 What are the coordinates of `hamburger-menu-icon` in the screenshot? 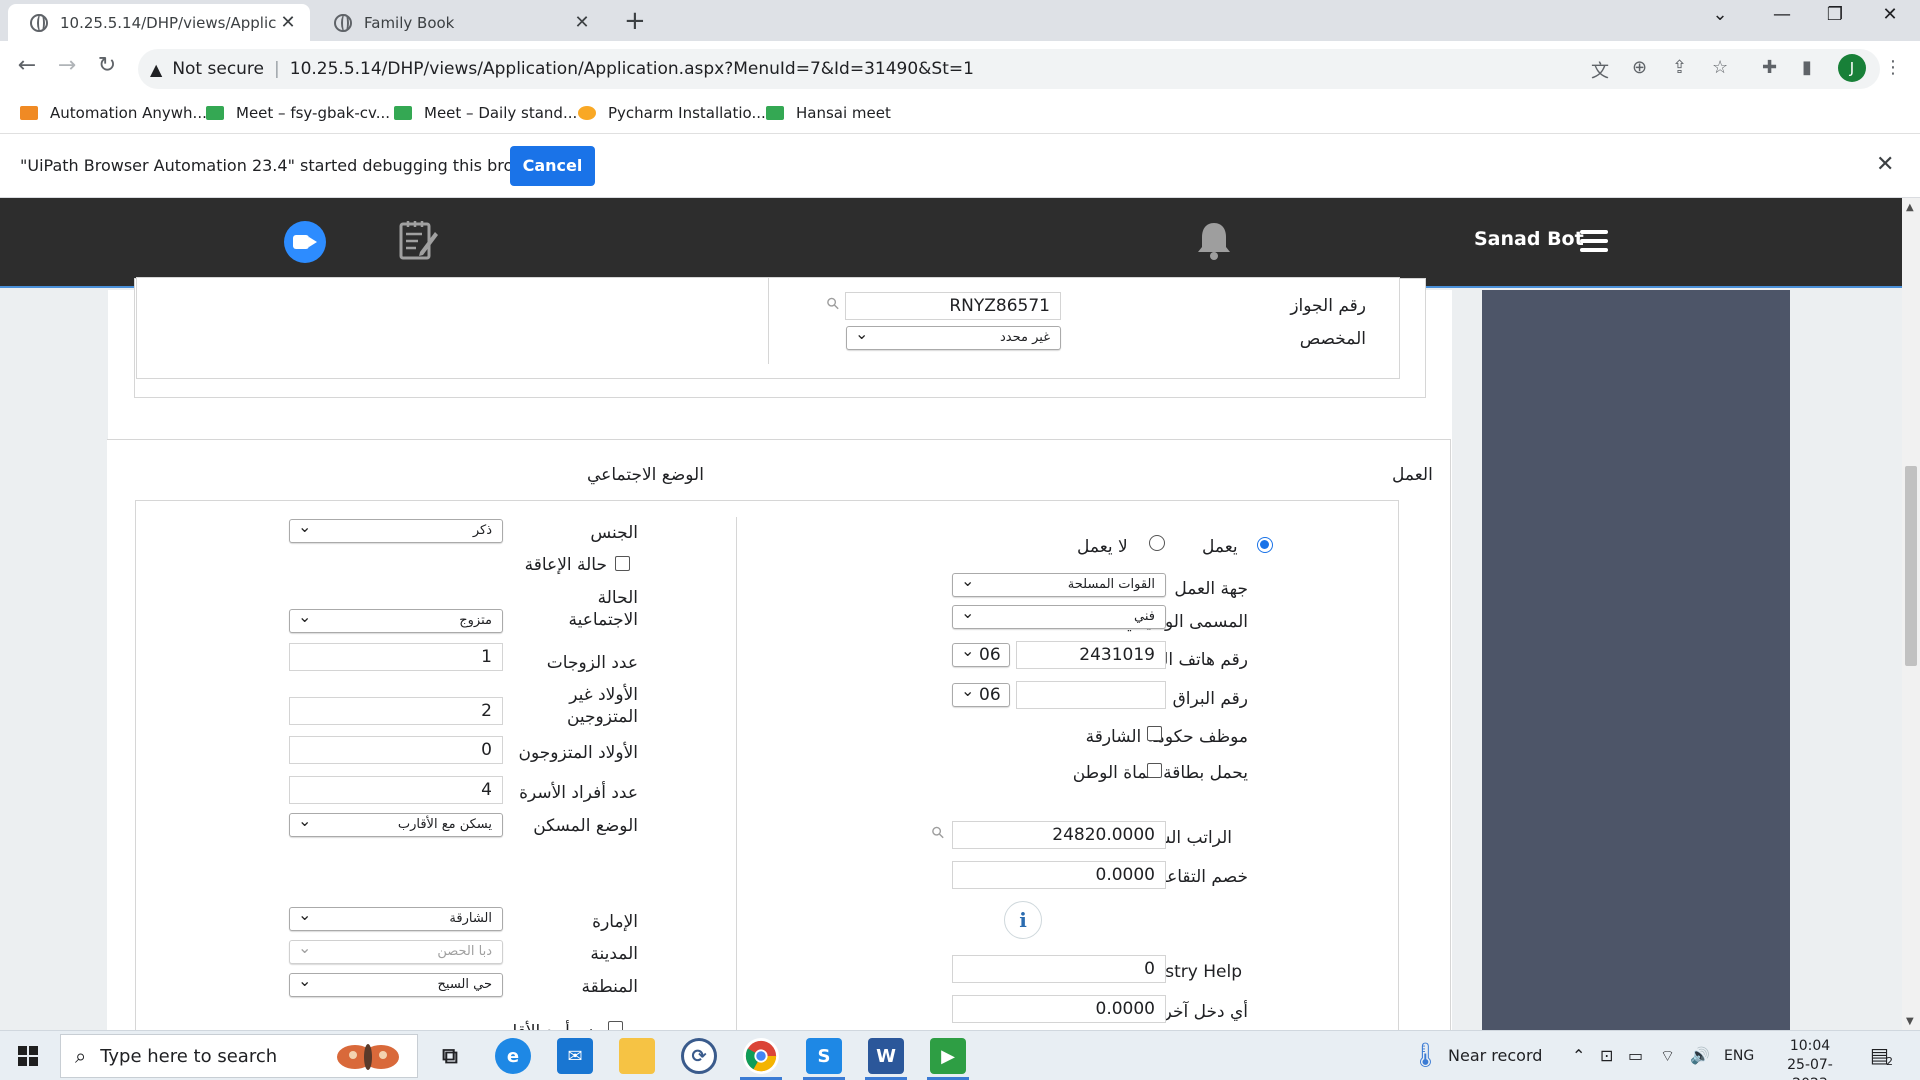 It's located at (1594, 241).